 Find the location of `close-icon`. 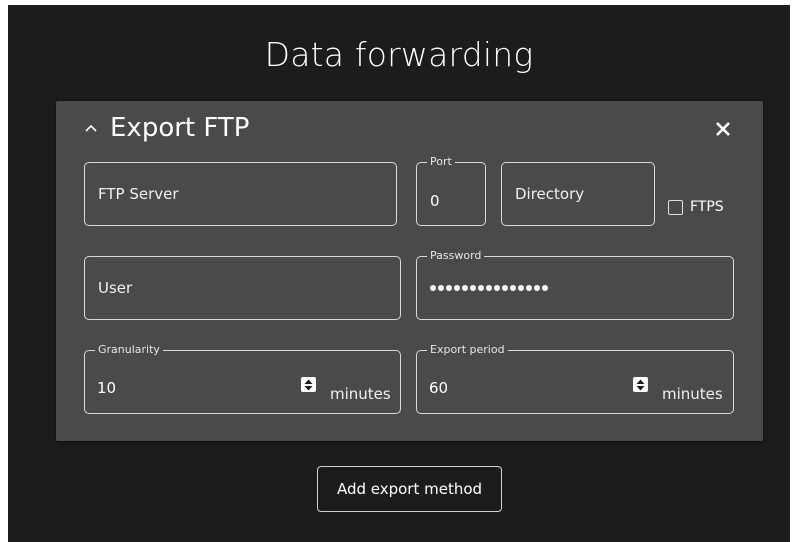

close-icon is located at coordinates (723, 129).